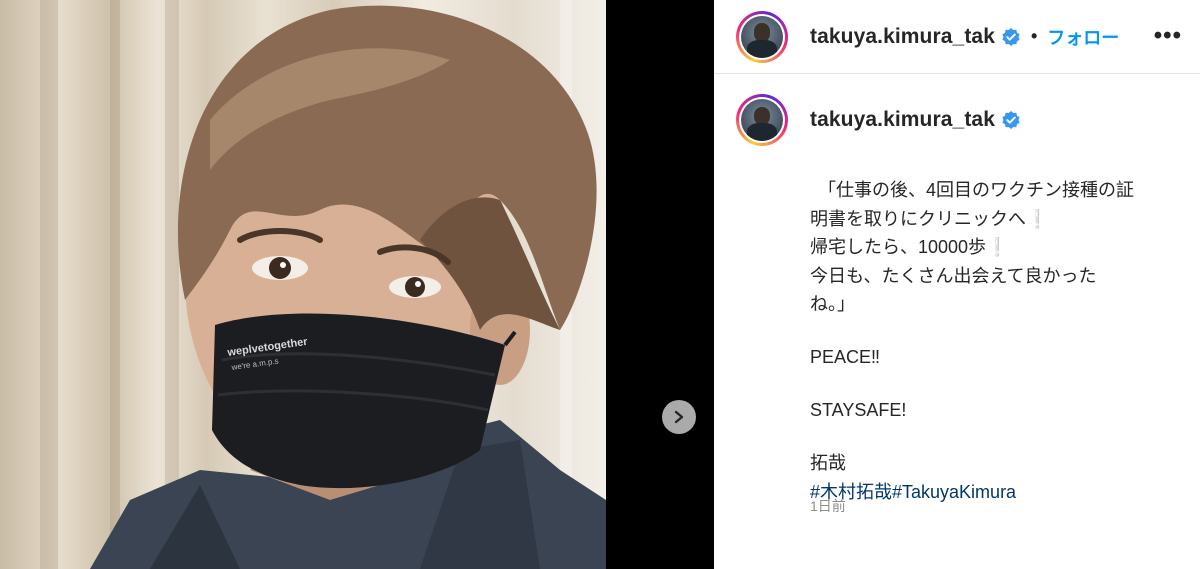  I want to click on caption-line: 今日も、たくさん出会えて良かった, so click(953, 275).